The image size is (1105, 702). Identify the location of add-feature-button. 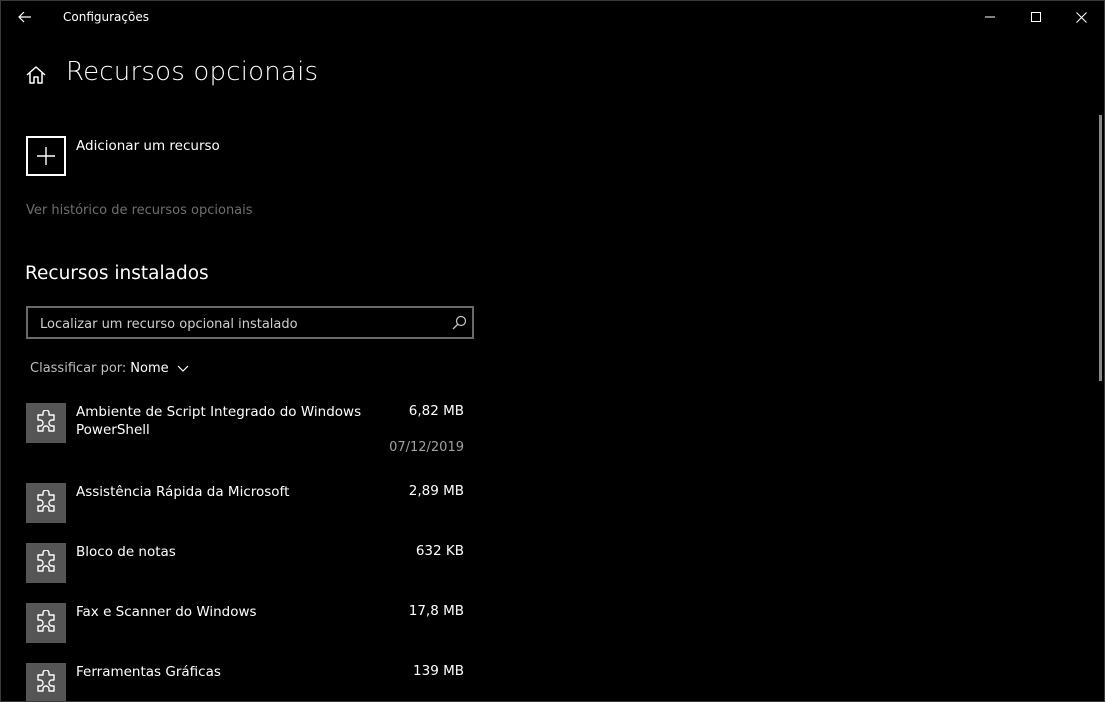
(46, 156).